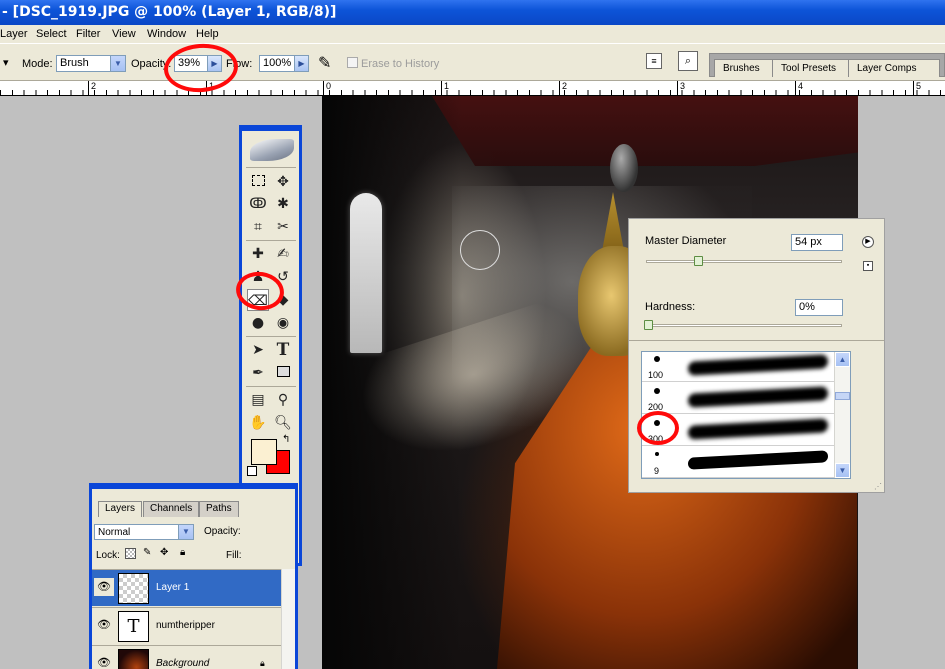 The image size is (945, 669). What do you see at coordinates (164, 552) in the screenshot?
I see `lock-position-icon: ✥` at bounding box center [164, 552].